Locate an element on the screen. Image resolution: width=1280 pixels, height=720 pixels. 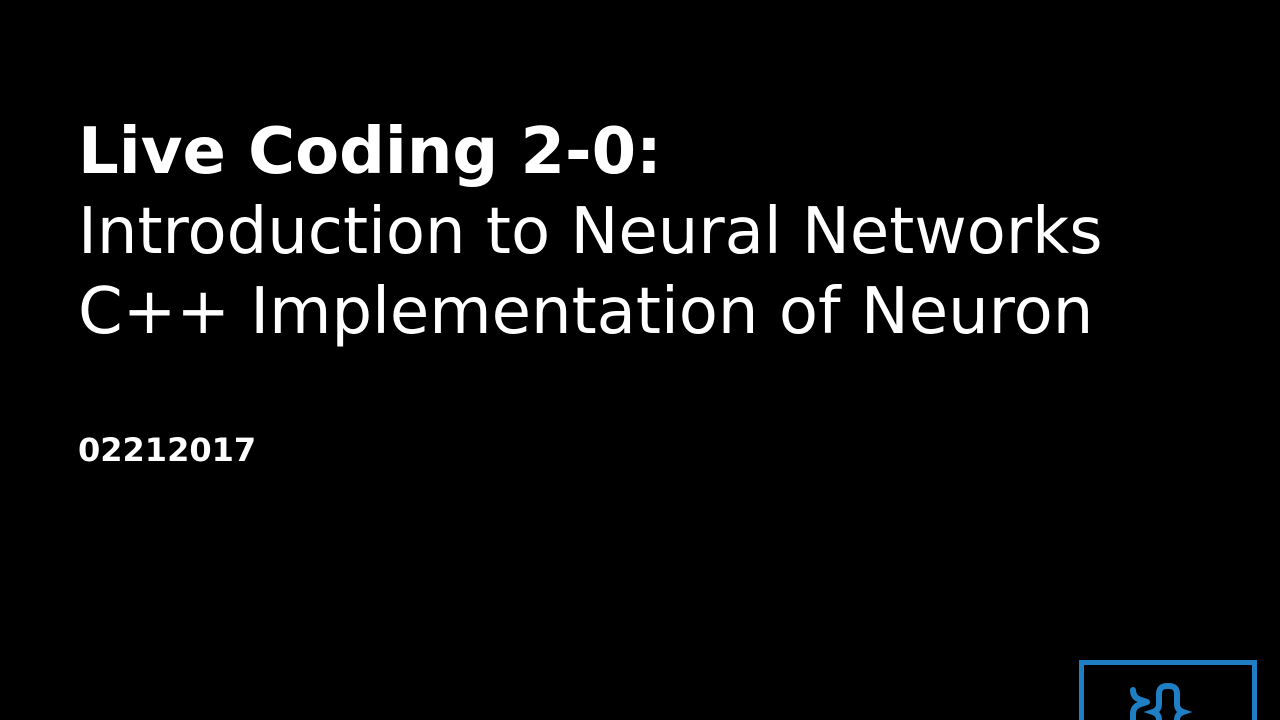
title-line-intro-neural-networks: Introduction to Neural Networks is located at coordinates (590, 232).